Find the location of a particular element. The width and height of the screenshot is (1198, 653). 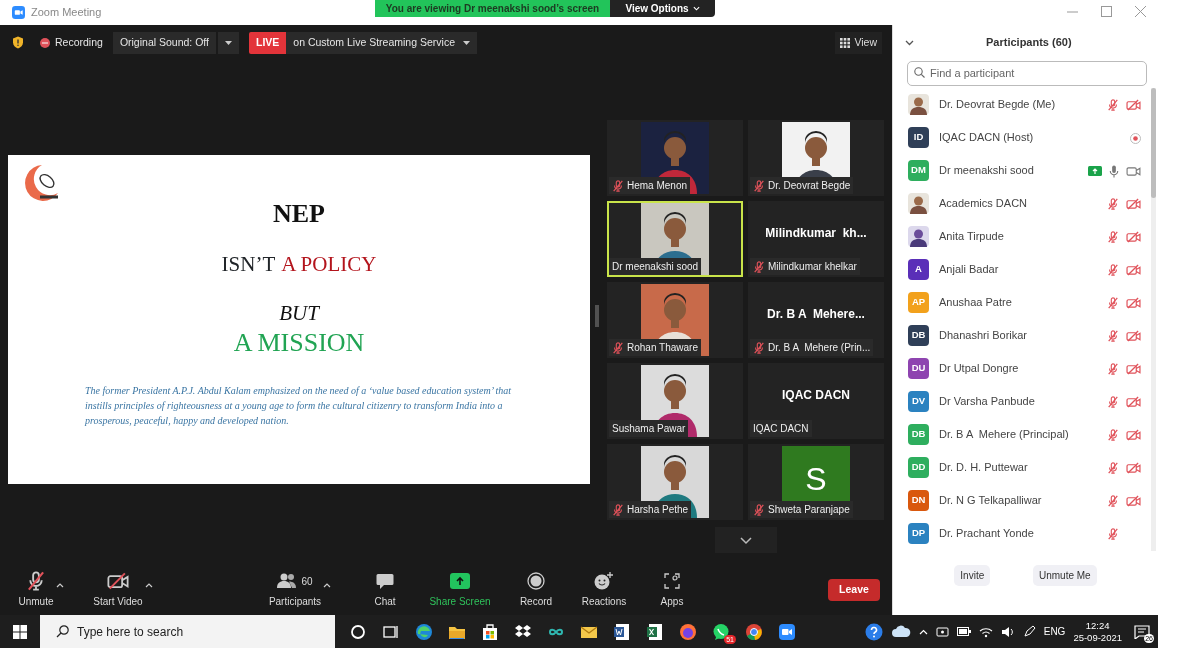

viewing-banner: You are viewing Dr meenakshi sood’s screen is located at coordinates (492, 8).